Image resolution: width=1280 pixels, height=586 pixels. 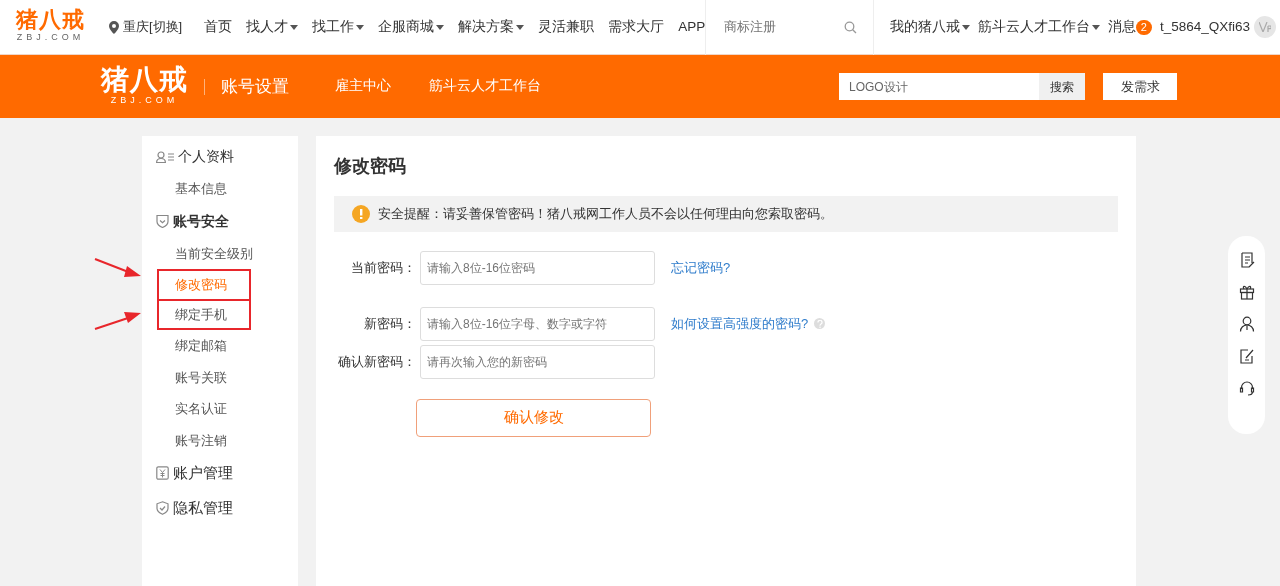 I want to click on user-menu-link: 我的猪八戒, so click(x=929, y=27).